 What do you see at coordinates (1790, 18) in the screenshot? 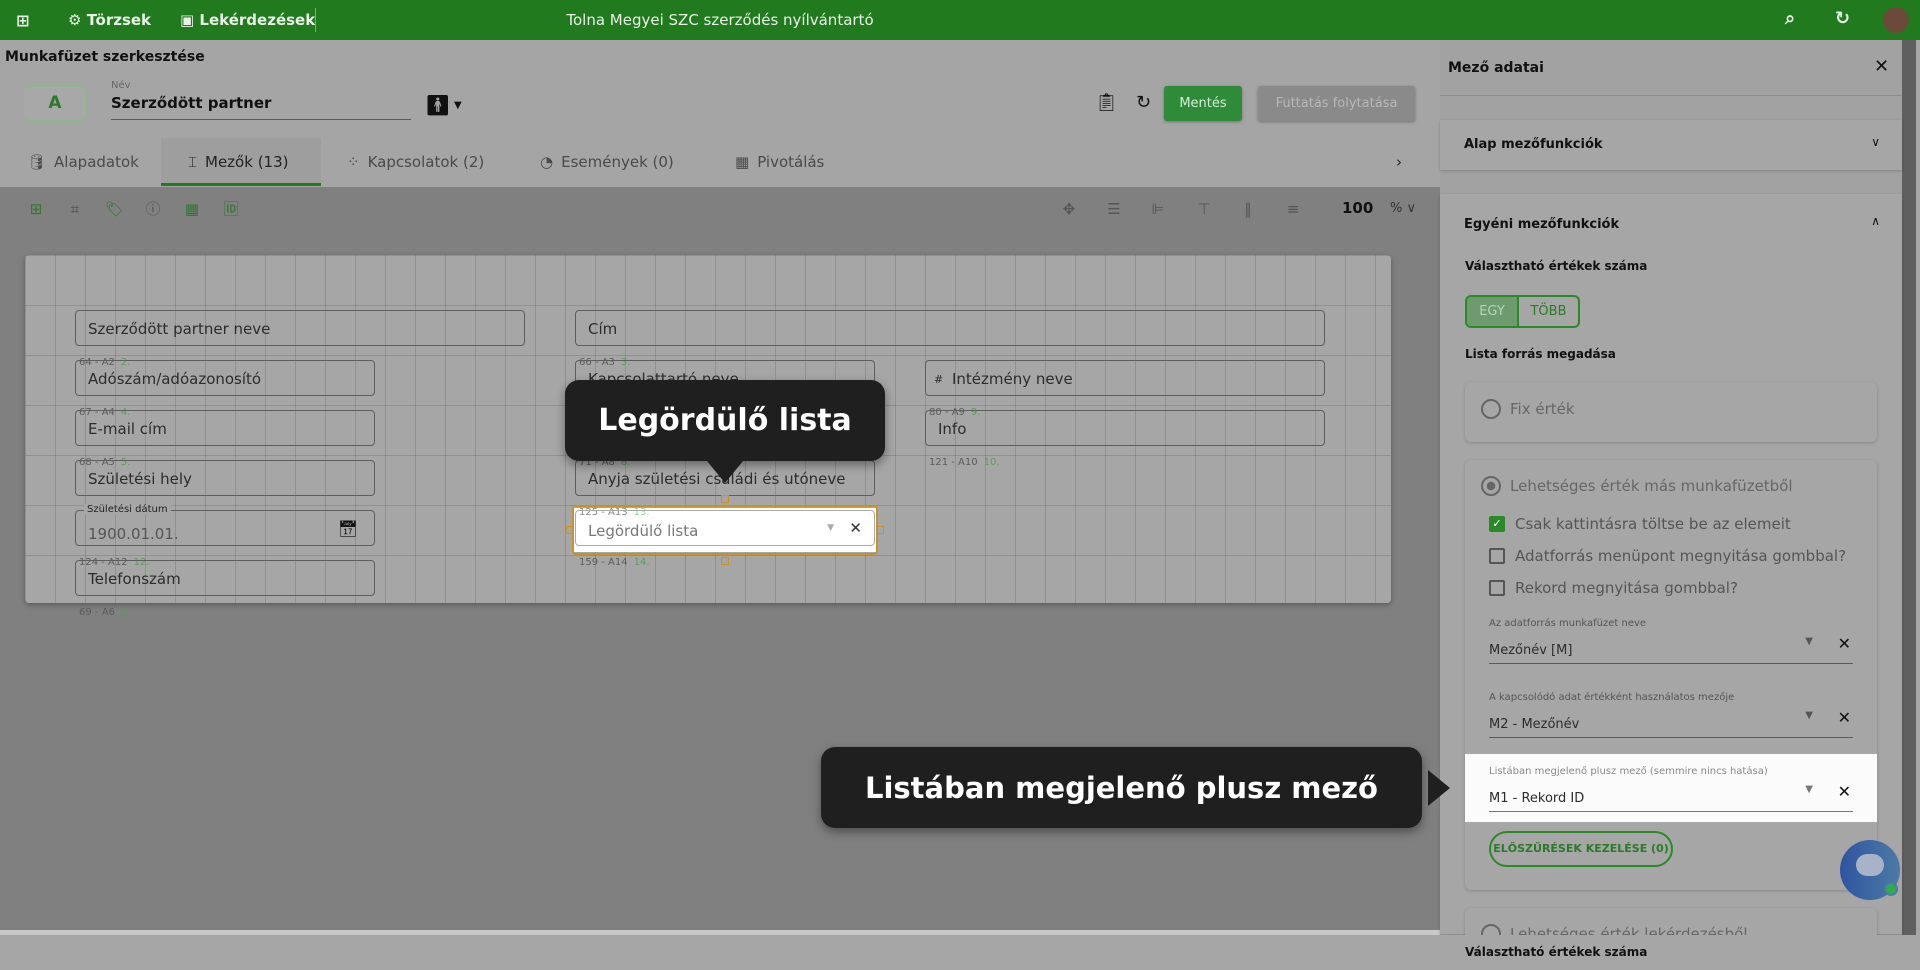
I see `search-icon: ⌕` at bounding box center [1790, 18].